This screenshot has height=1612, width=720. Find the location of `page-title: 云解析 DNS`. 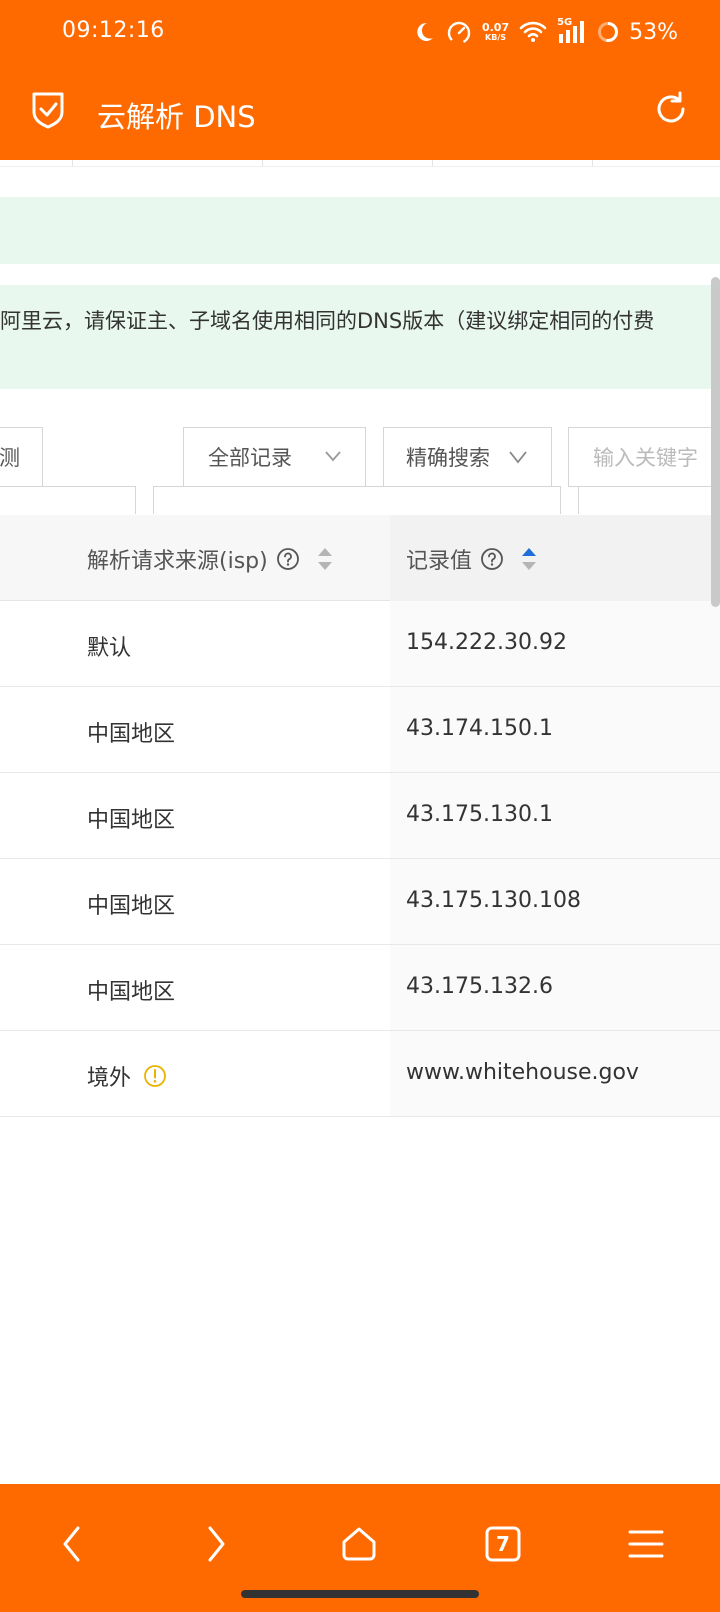

page-title: 云解析 DNS is located at coordinates (176, 117).